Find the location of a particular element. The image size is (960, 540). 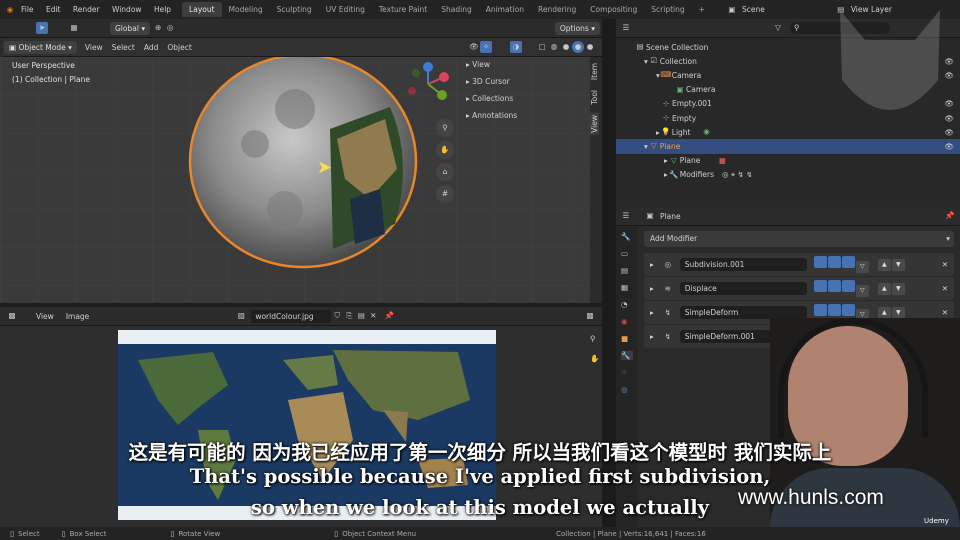

display-channels-icon: ▩ is located at coordinates (590, 316).